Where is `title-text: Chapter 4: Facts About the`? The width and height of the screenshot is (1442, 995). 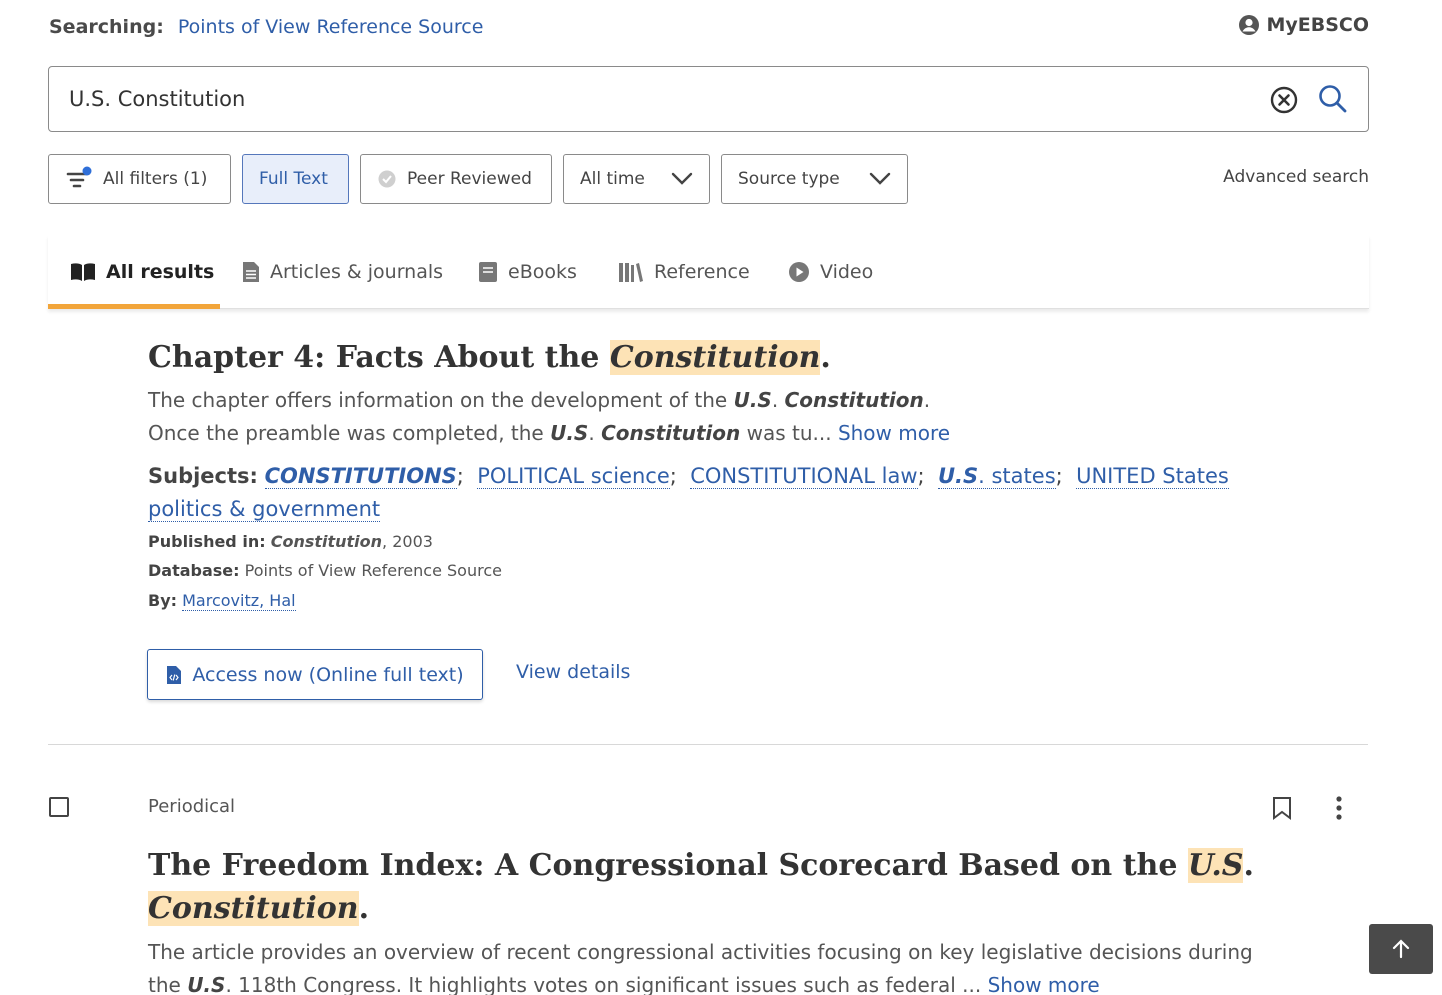
title-text: Chapter 4: Facts About the is located at coordinates (379, 357).